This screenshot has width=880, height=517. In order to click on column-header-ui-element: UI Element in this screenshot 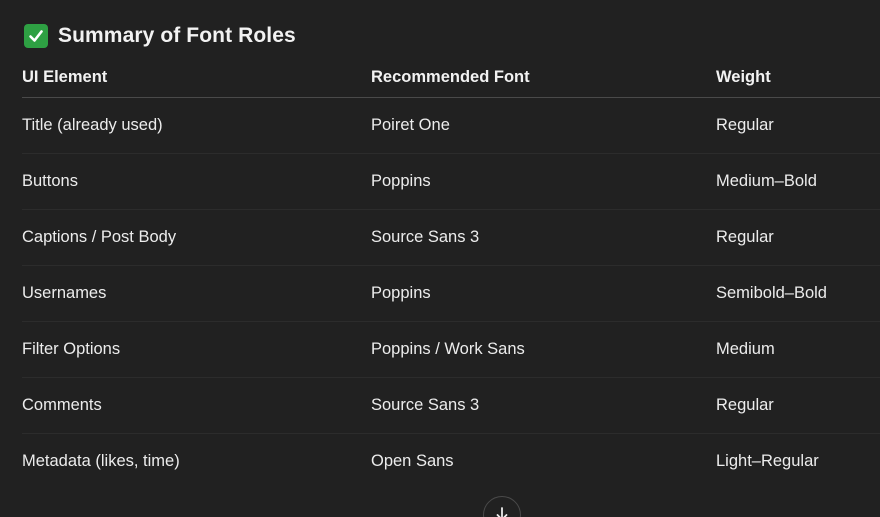, I will do `click(196, 78)`.